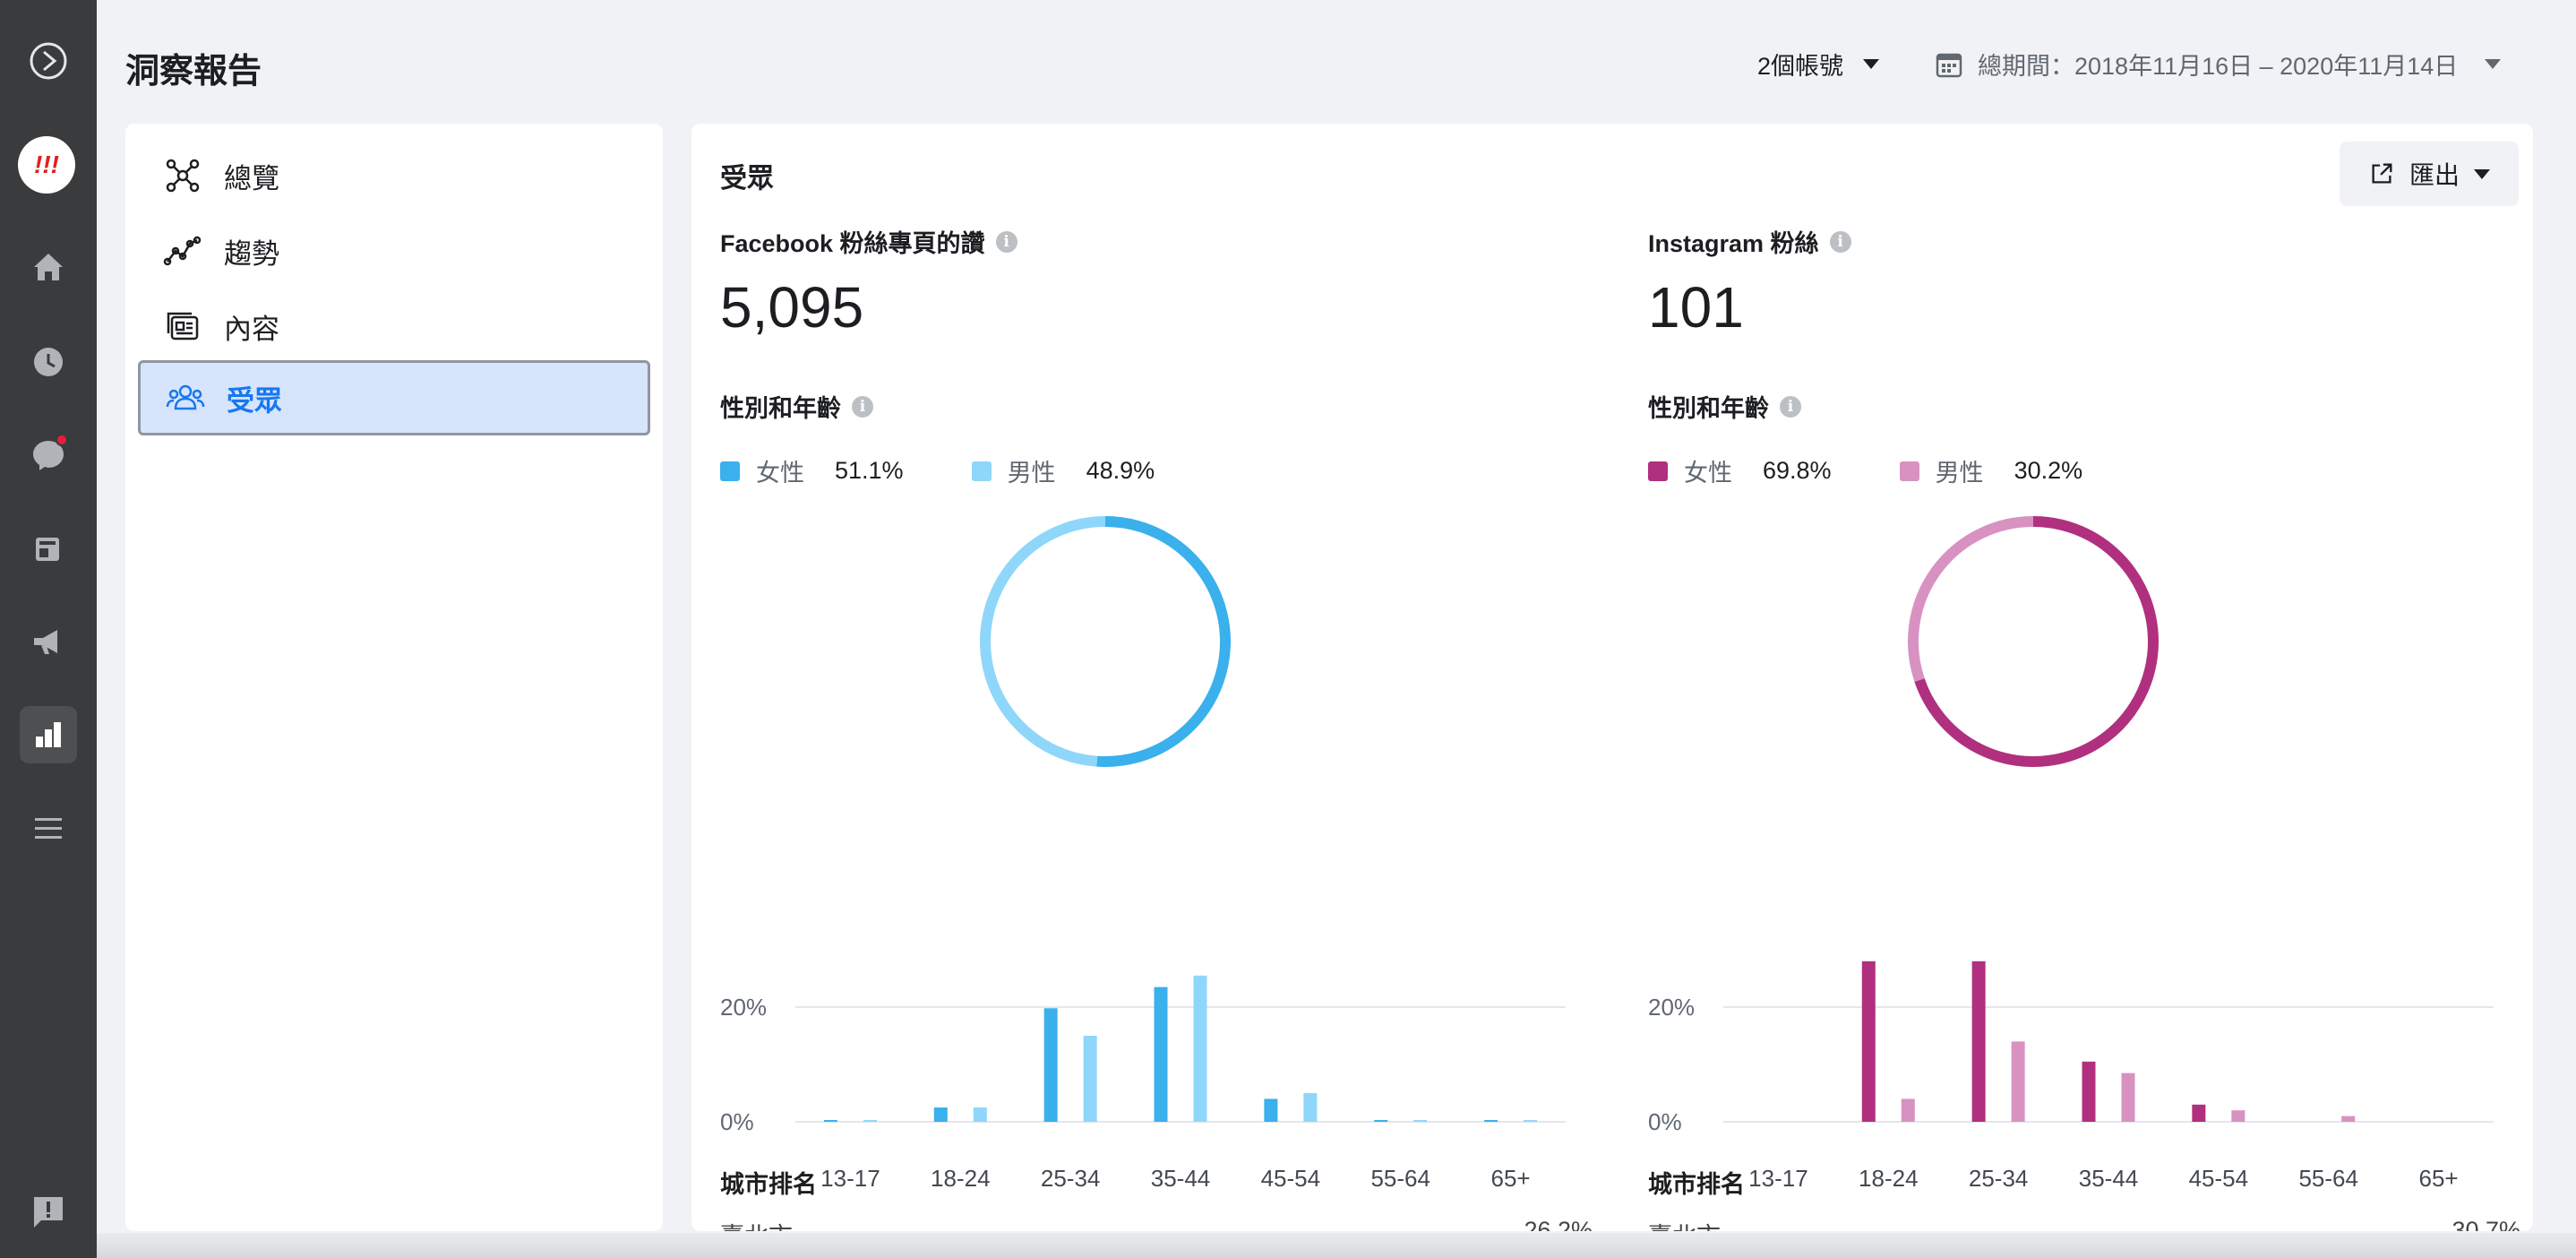 Image resolution: width=2576 pixels, height=1258 pixels. I want to click on donut-slice-female, so click(1163, 641).